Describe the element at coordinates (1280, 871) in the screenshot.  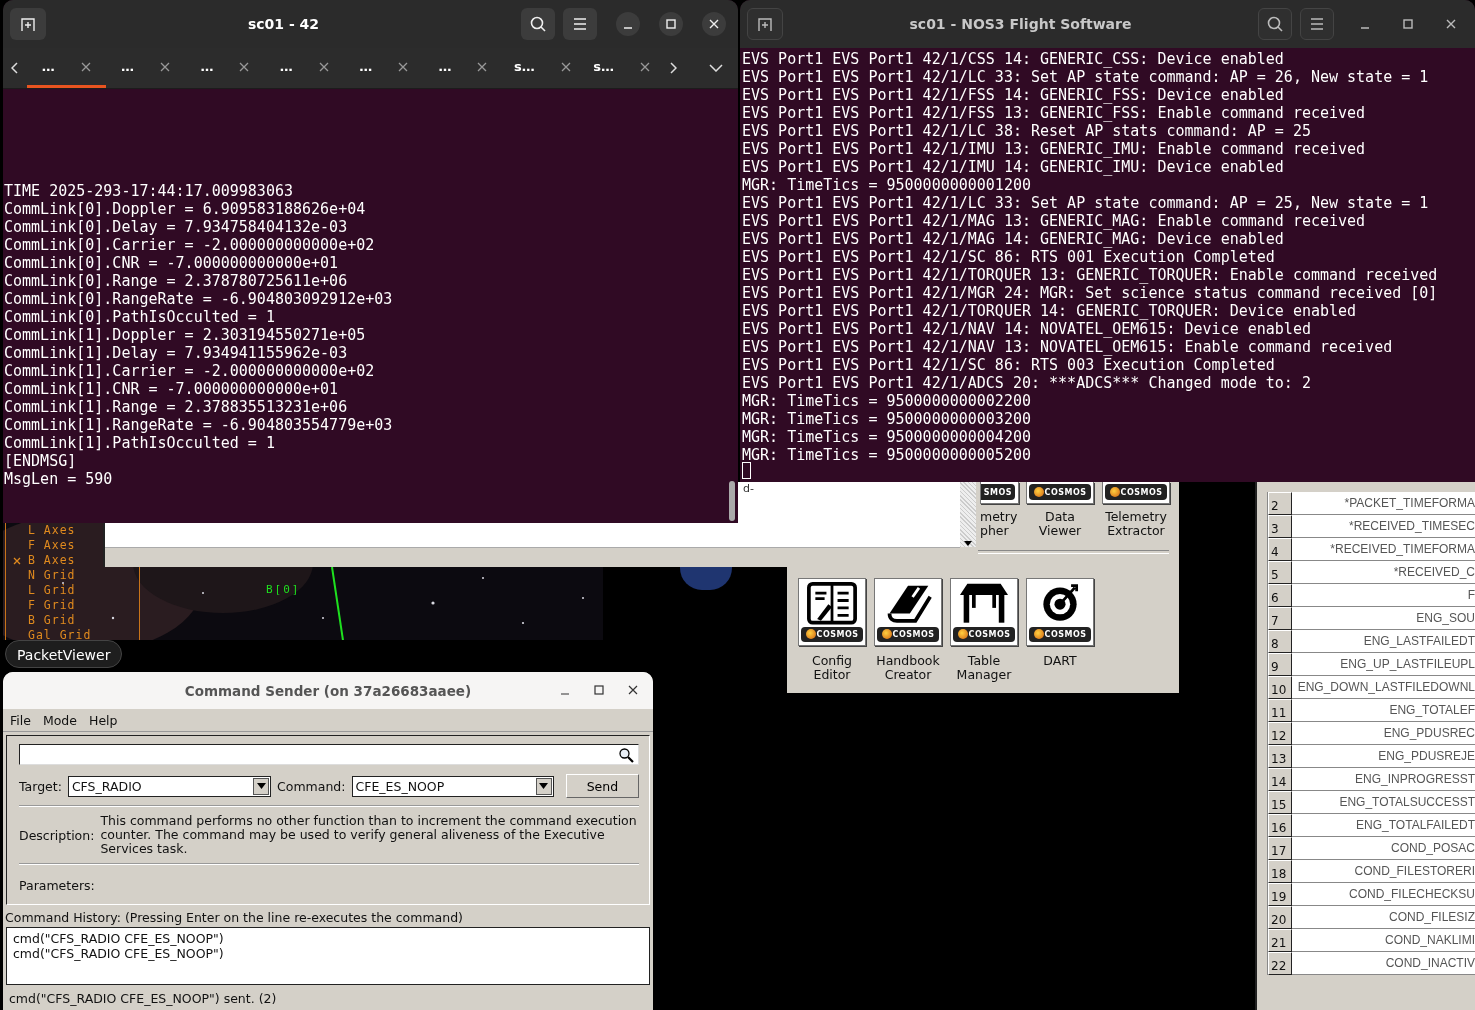
I see `row-number: 18` at that location.